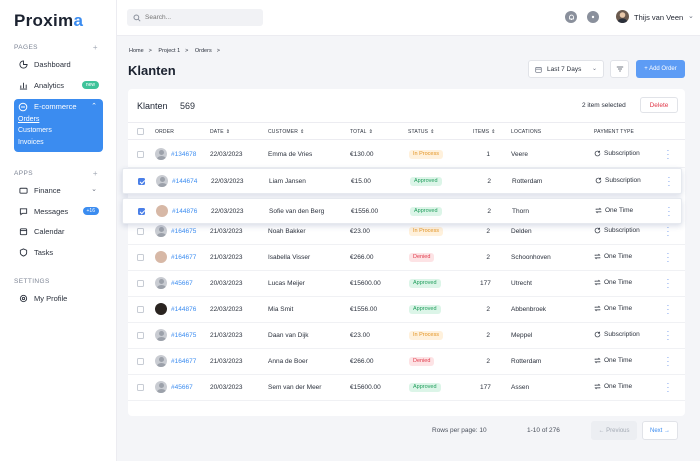 This screenshot has width=700, height=461. Describe the element at coordinates (152, 106) in the screenshot. I see `table-title: Klanten` at that location.